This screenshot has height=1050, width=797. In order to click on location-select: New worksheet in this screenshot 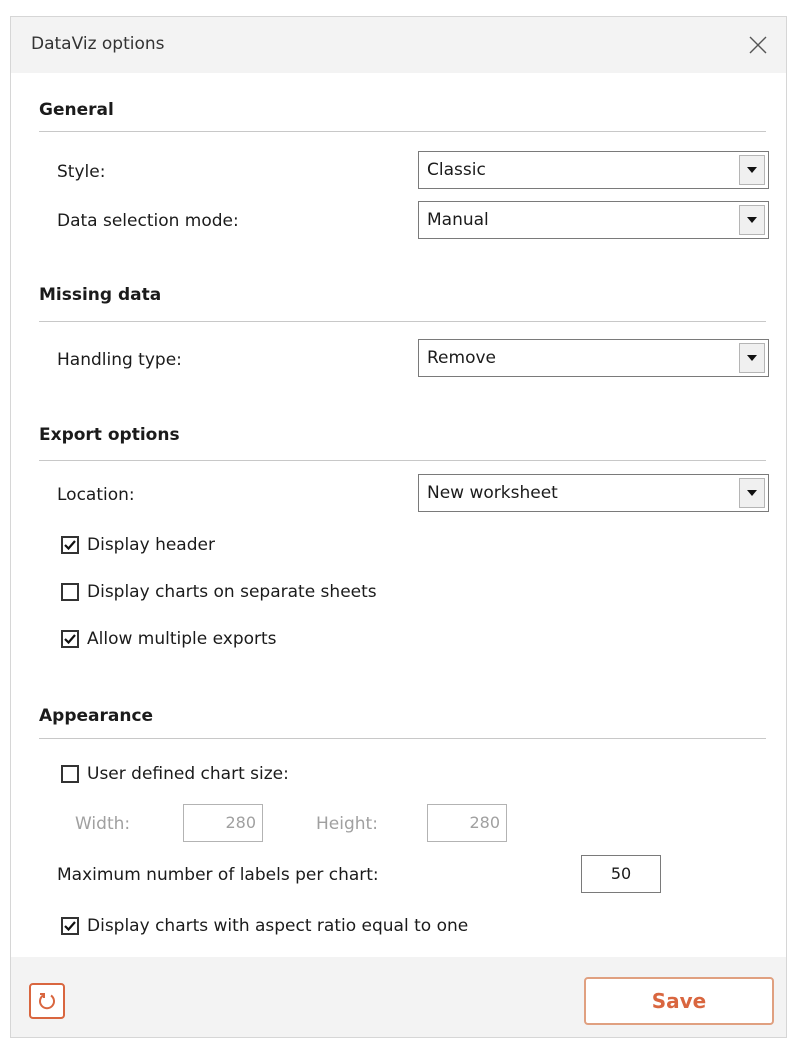, I will do `click(593, 493)`.